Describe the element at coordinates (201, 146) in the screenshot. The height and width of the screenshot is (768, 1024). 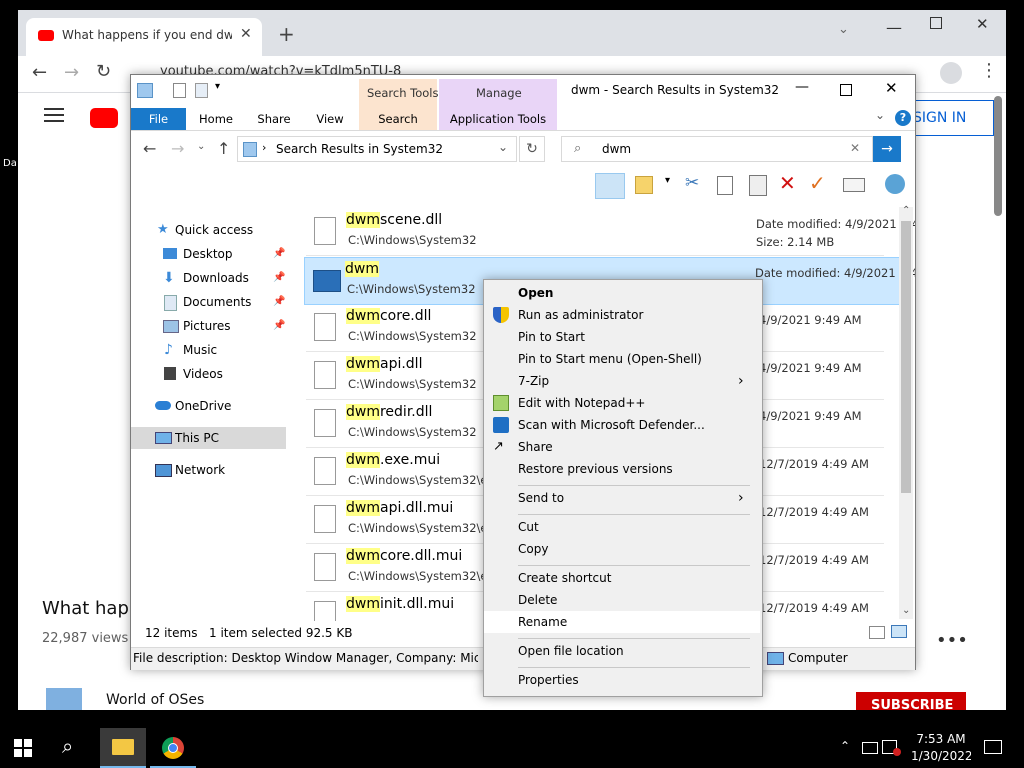
I see `recent-locations-icon: ⌄` at that location.